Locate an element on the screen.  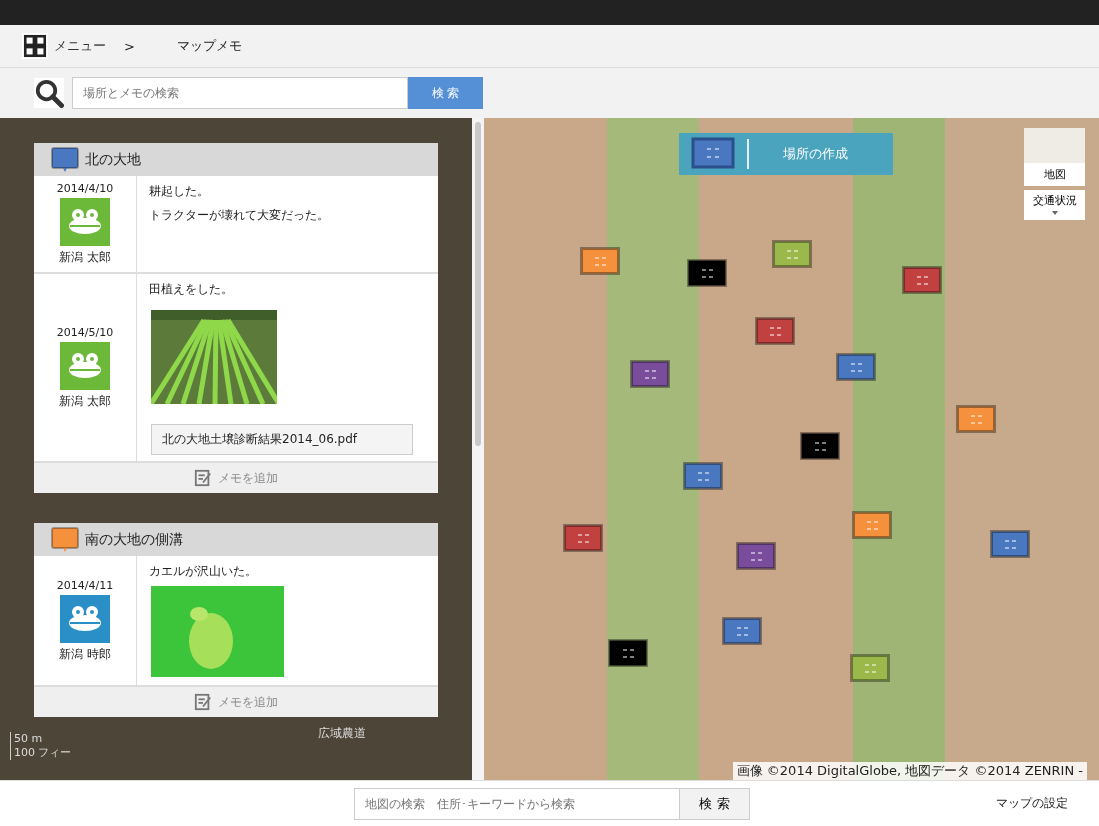
memo-date: 2014/4/10 is located at coordinates (85, 188).